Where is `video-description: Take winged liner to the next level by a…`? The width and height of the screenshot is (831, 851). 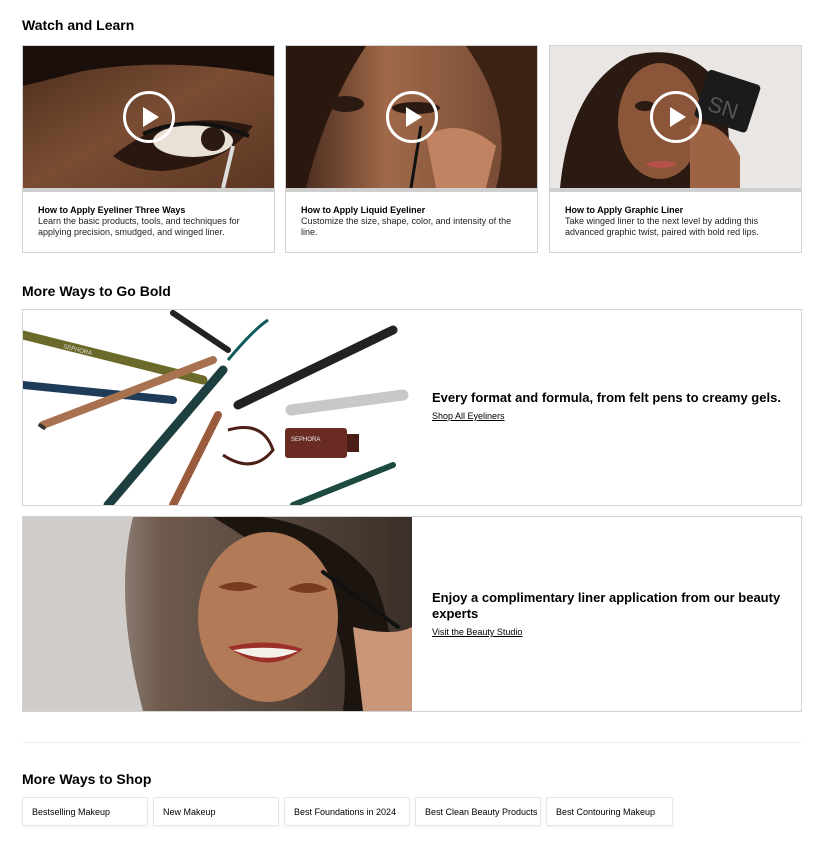
video-description: Take winged liner to the next level by a… is located at coordinates (662, 226).